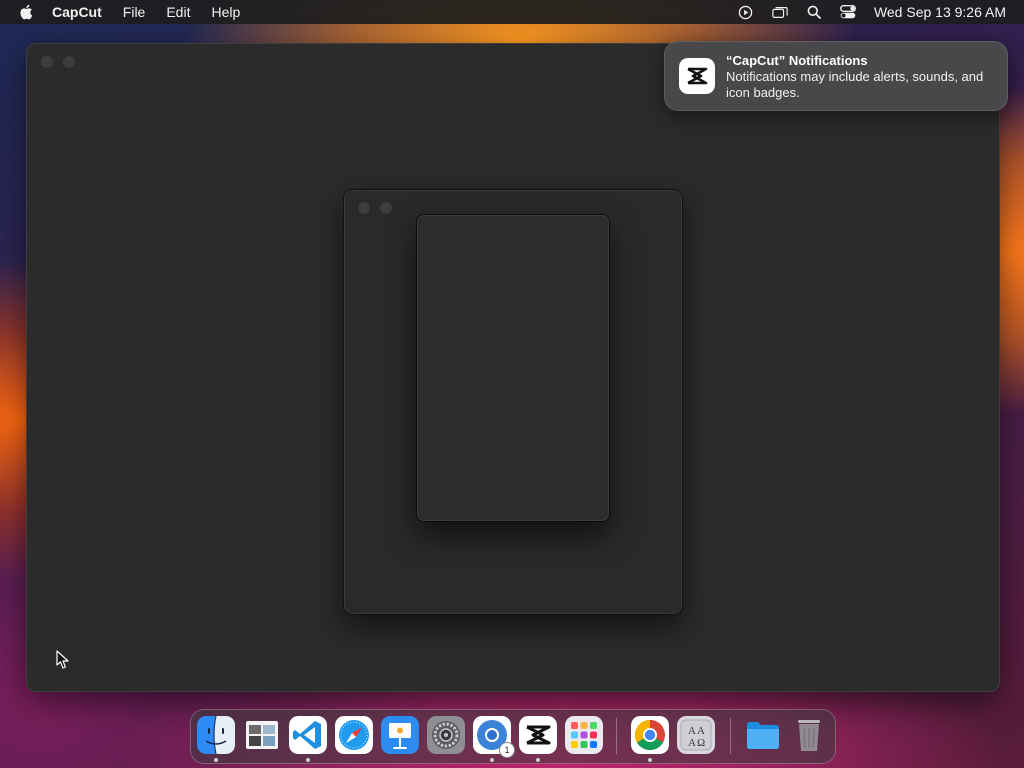 This screenshot has width=1024, height=768. What do you see at coordinates (134, 12) in the screenshot?
I see `menu-file: File` at bounding box center [134, 12].